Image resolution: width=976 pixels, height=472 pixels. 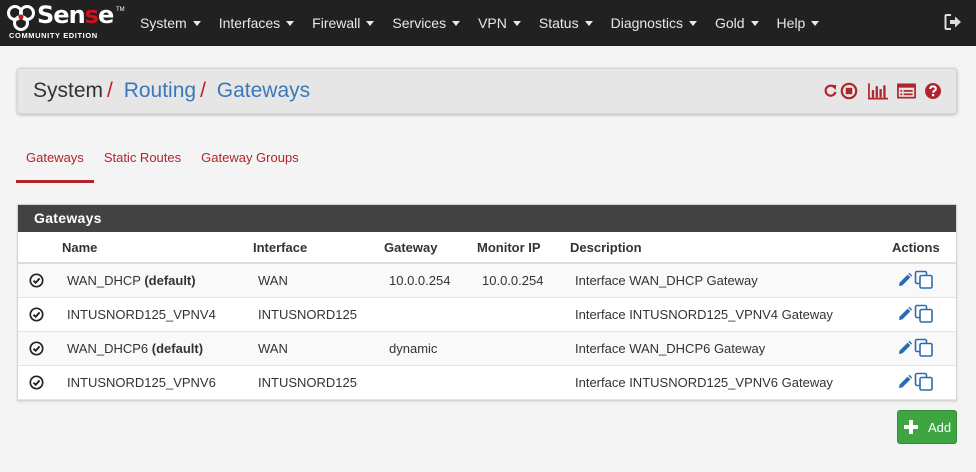 What do you see at coordinates (108, 348) in the screenshot?
I see `gateway-name: WAN_DHCP6` at bounding box center [108, 348].